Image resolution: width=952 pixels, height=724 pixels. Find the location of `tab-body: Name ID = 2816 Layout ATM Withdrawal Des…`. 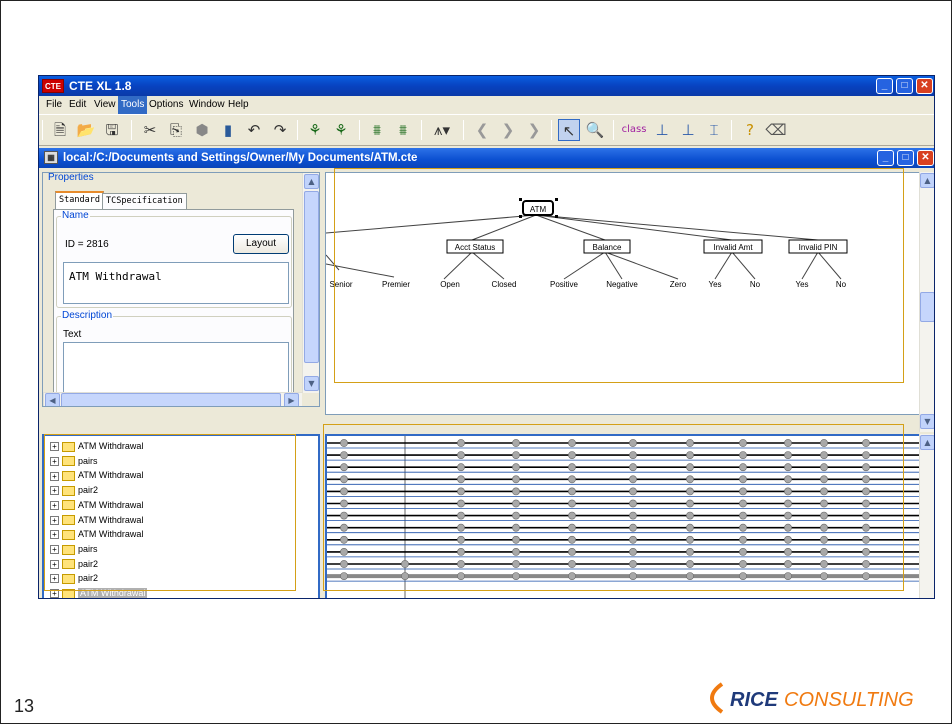

tab-body: Name ID = 2816 Layout ATM Withdrawal Des… is located at coordinates (173, 307).